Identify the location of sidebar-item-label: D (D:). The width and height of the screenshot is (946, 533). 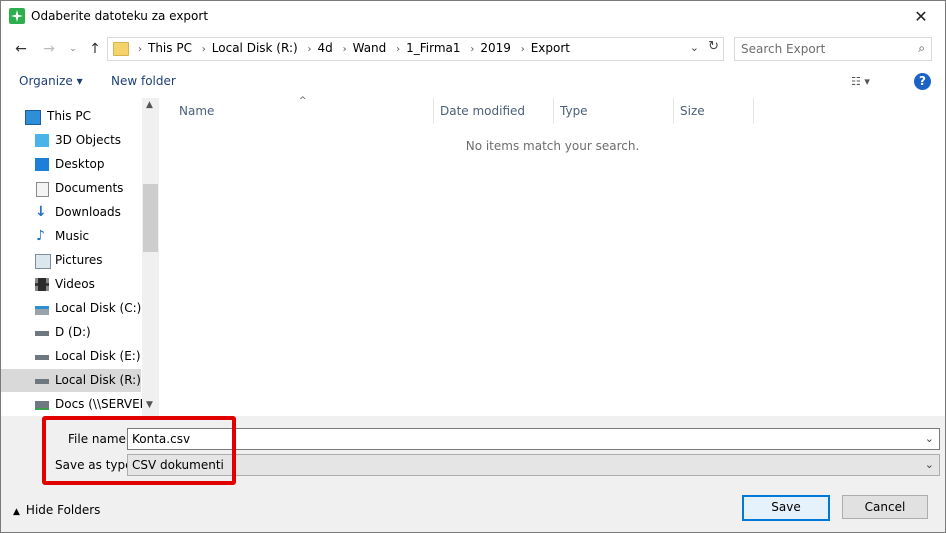
(73, 332).